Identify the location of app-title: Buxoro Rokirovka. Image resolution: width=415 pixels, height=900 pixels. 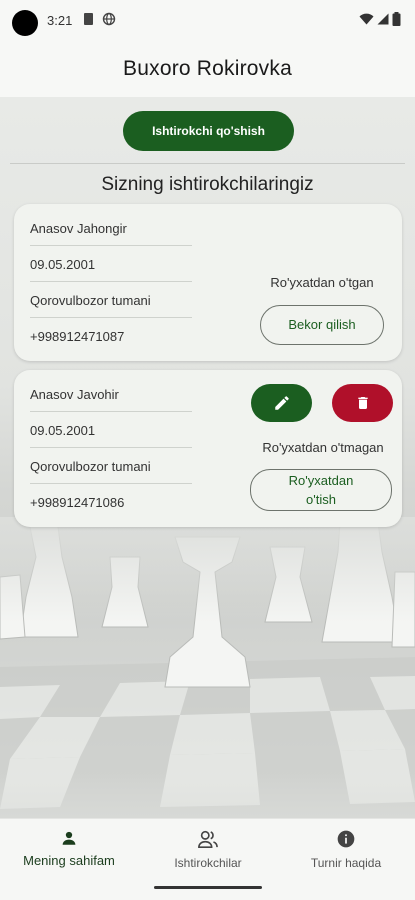
(207, 68).